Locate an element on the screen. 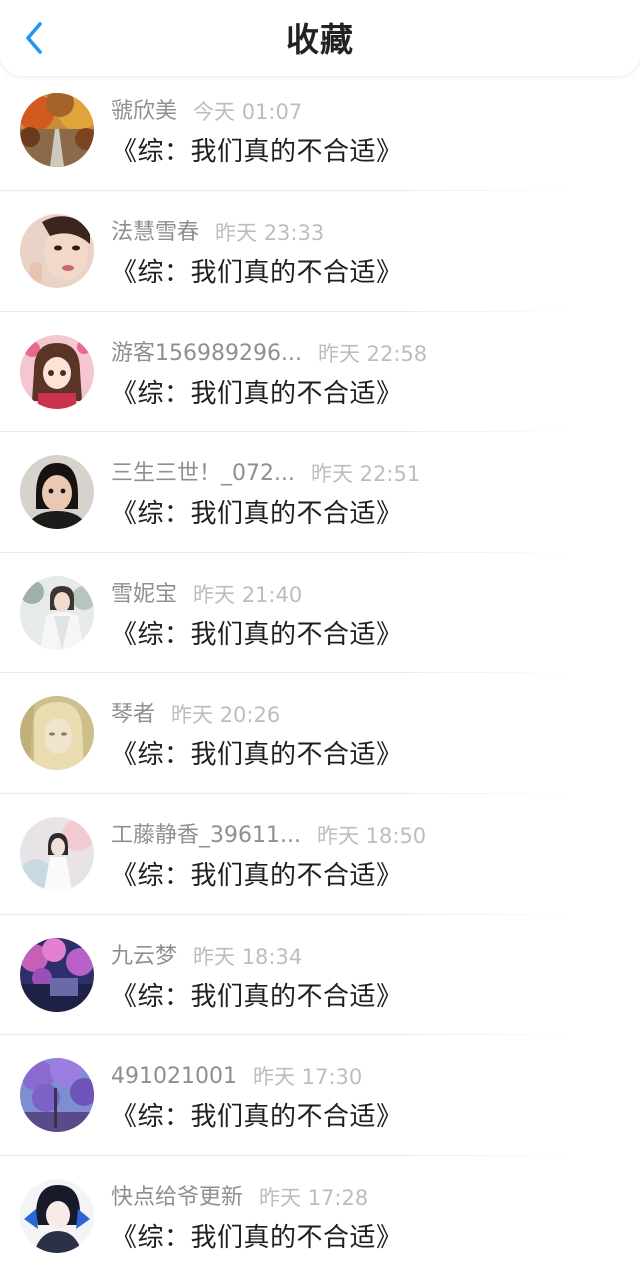 This screenshot has width=640, height=1278. user-name: 快点给爷更新 is located at coordinates (177, 1197).